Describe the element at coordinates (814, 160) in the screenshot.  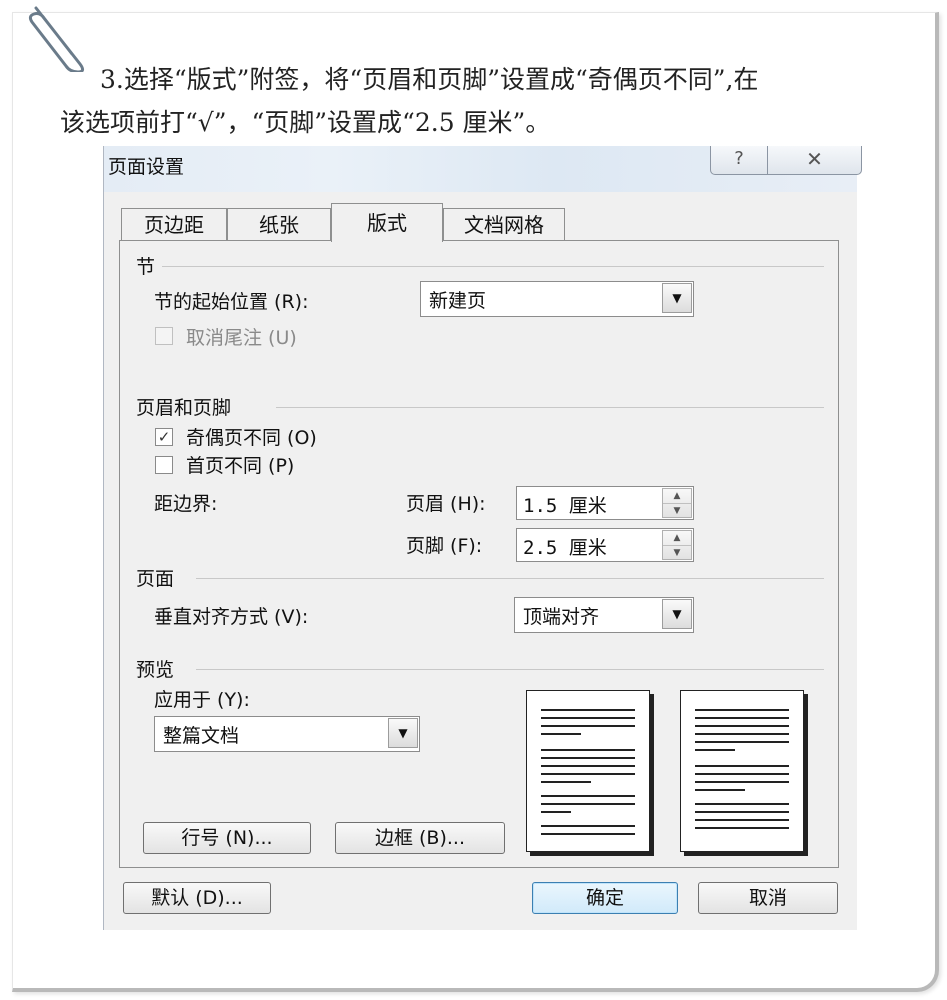
I see `close-icon: ✕` at that location.